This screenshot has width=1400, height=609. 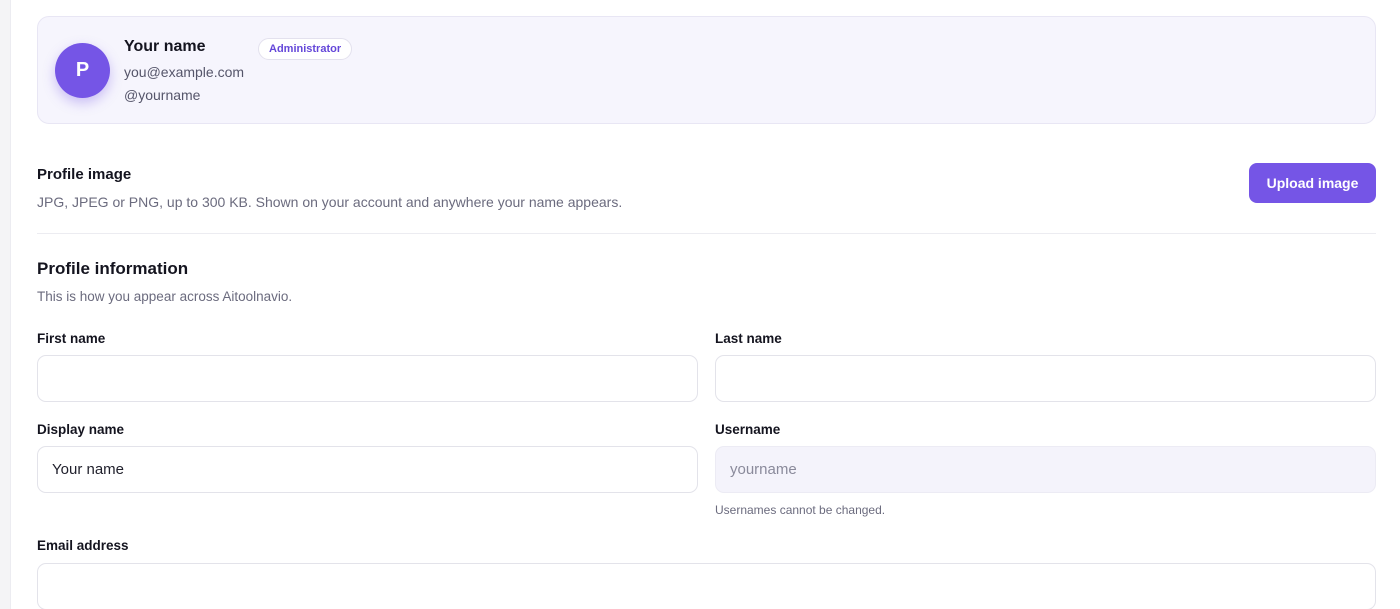 What do you see at coordinates (81, 429) in the screenshot?
I see `display-name-label: Display name` at bounding box center [81, 429].